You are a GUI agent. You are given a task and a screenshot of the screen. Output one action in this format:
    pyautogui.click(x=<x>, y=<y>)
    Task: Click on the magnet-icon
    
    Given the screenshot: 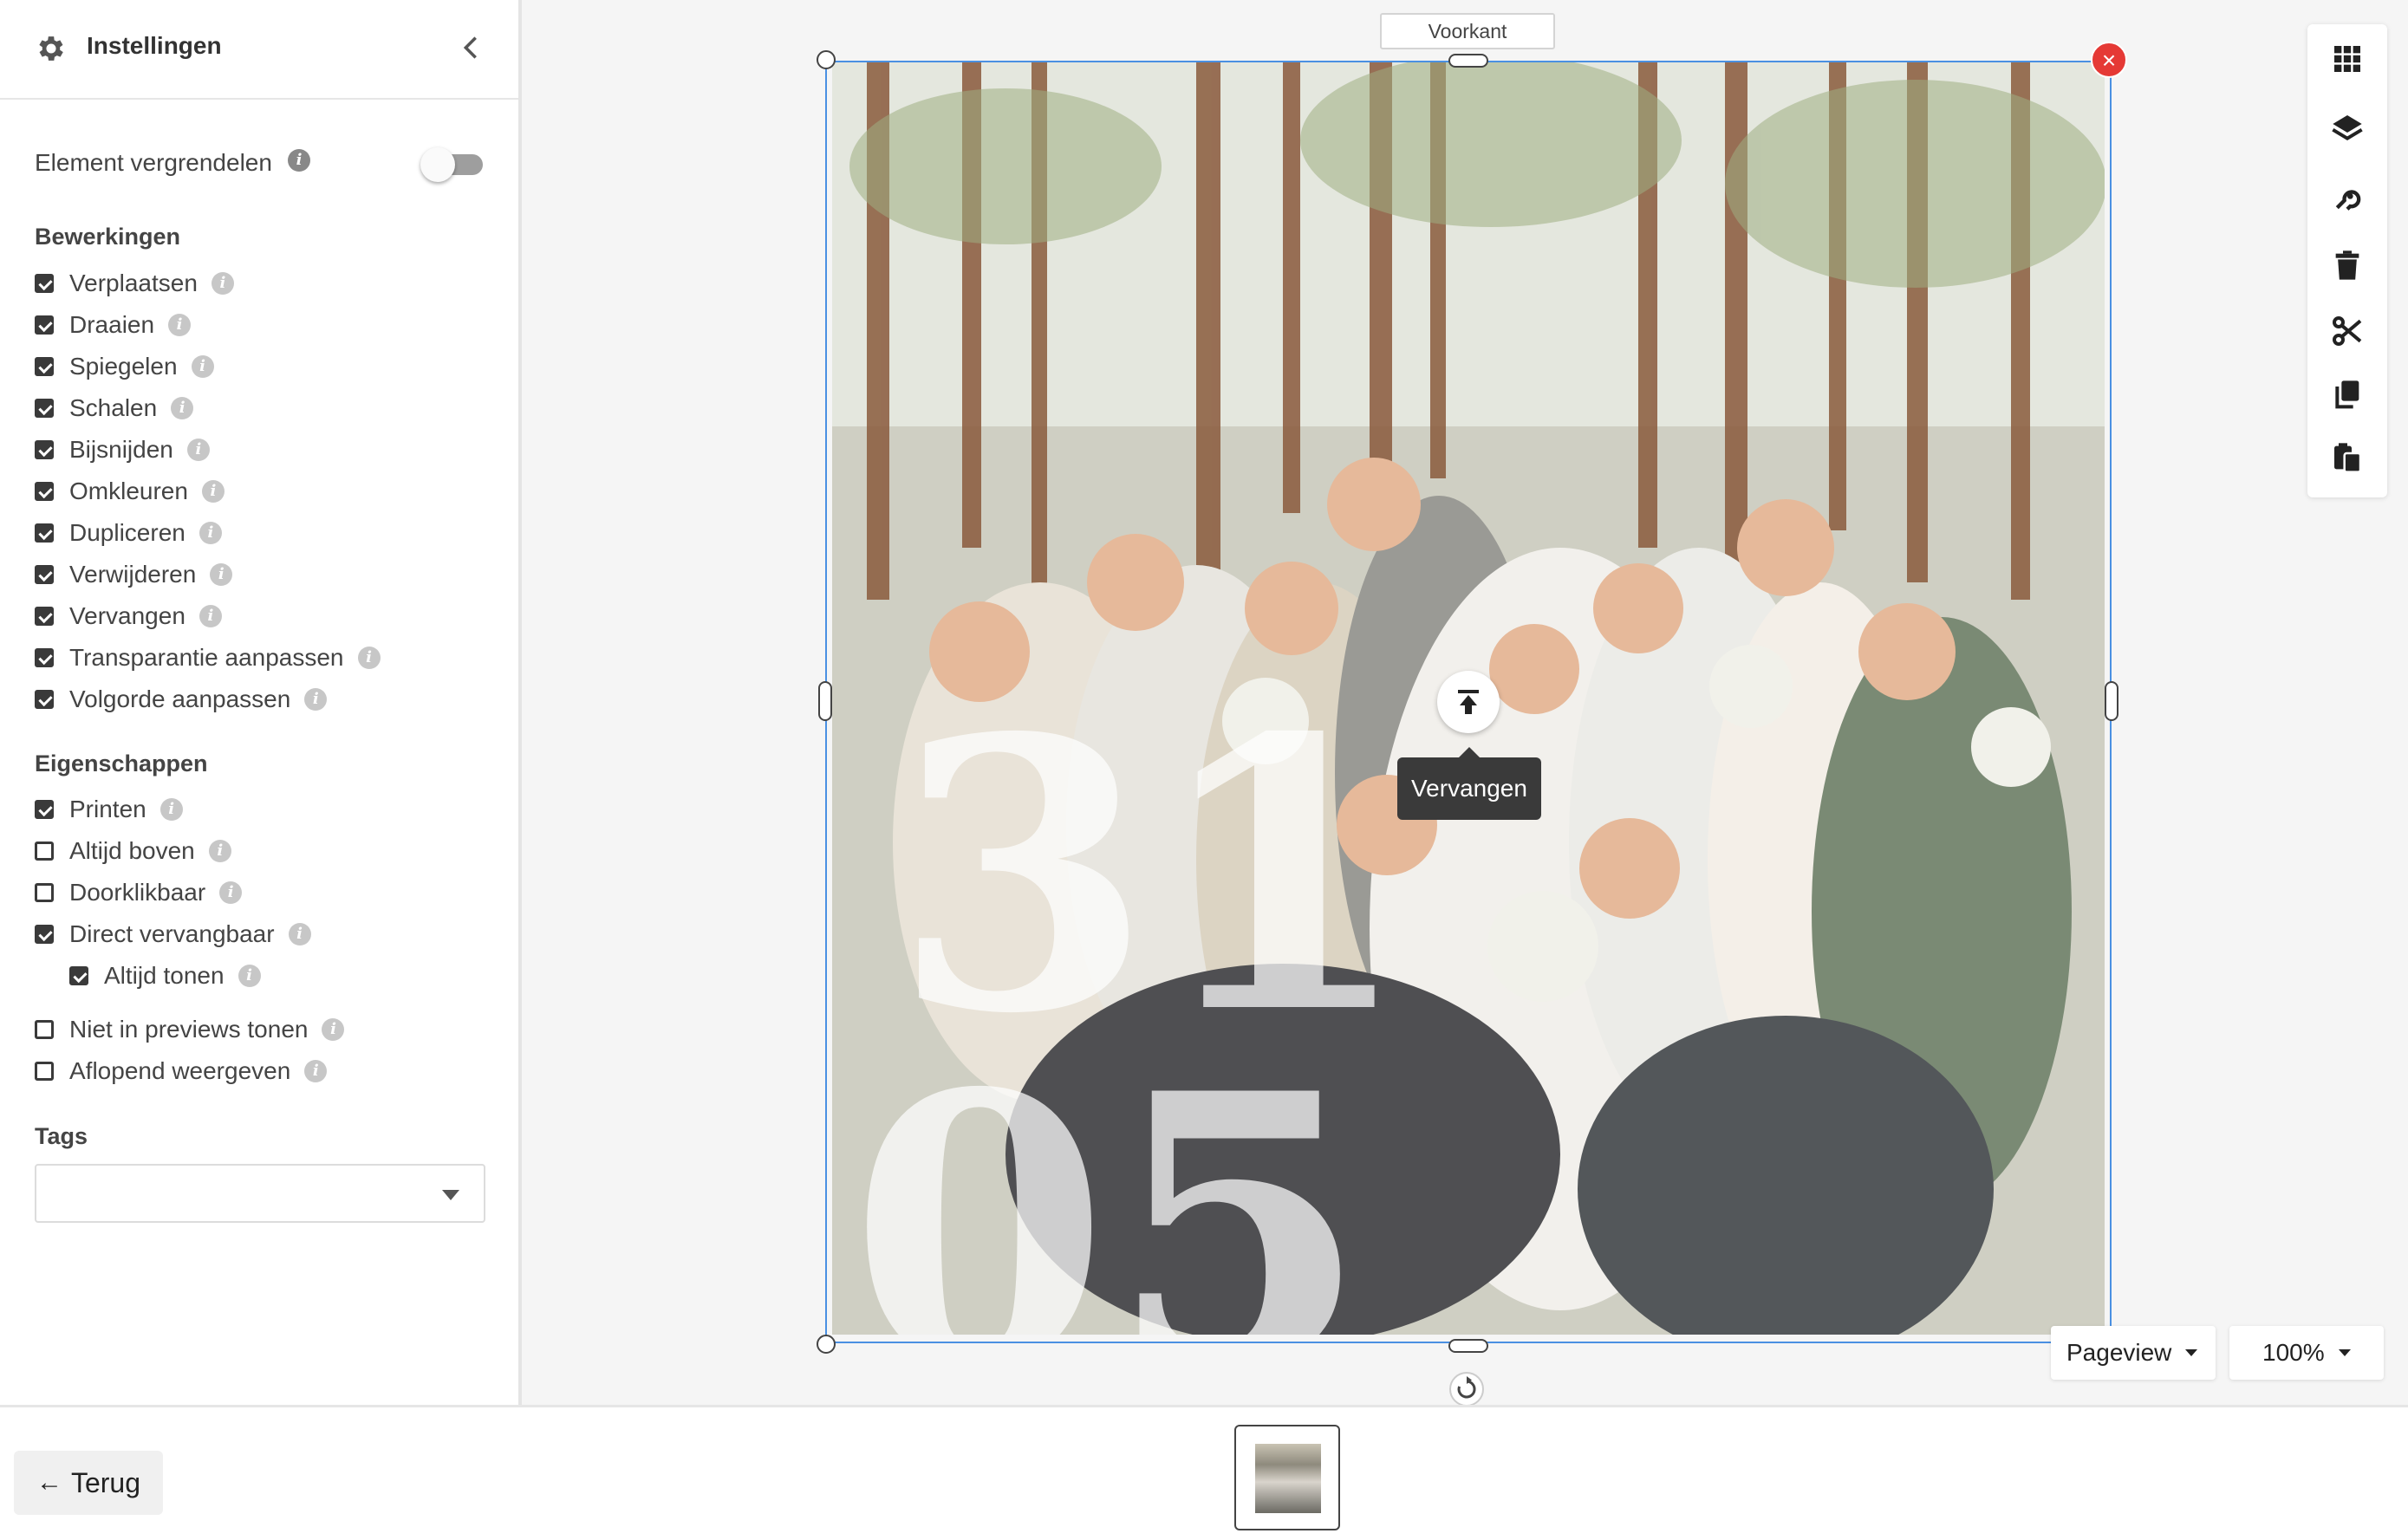 What is the action you would take?
    pyautogui.click(x=2347, y=198)
    